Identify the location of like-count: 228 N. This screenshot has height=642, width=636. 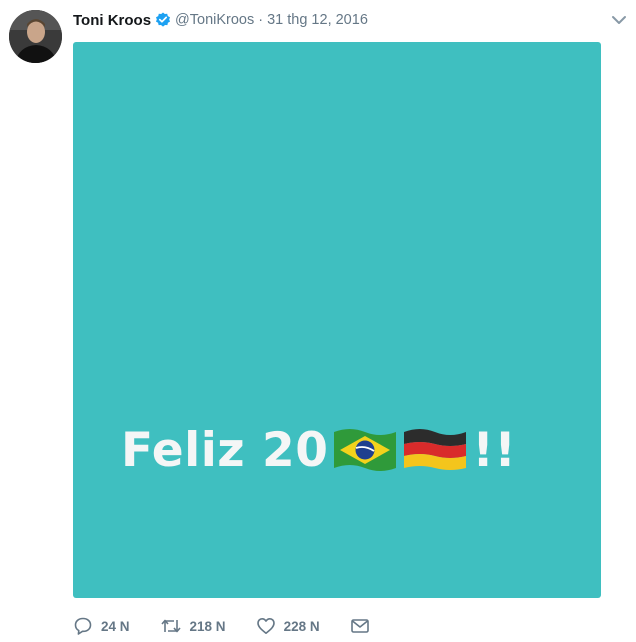
(301, 626).